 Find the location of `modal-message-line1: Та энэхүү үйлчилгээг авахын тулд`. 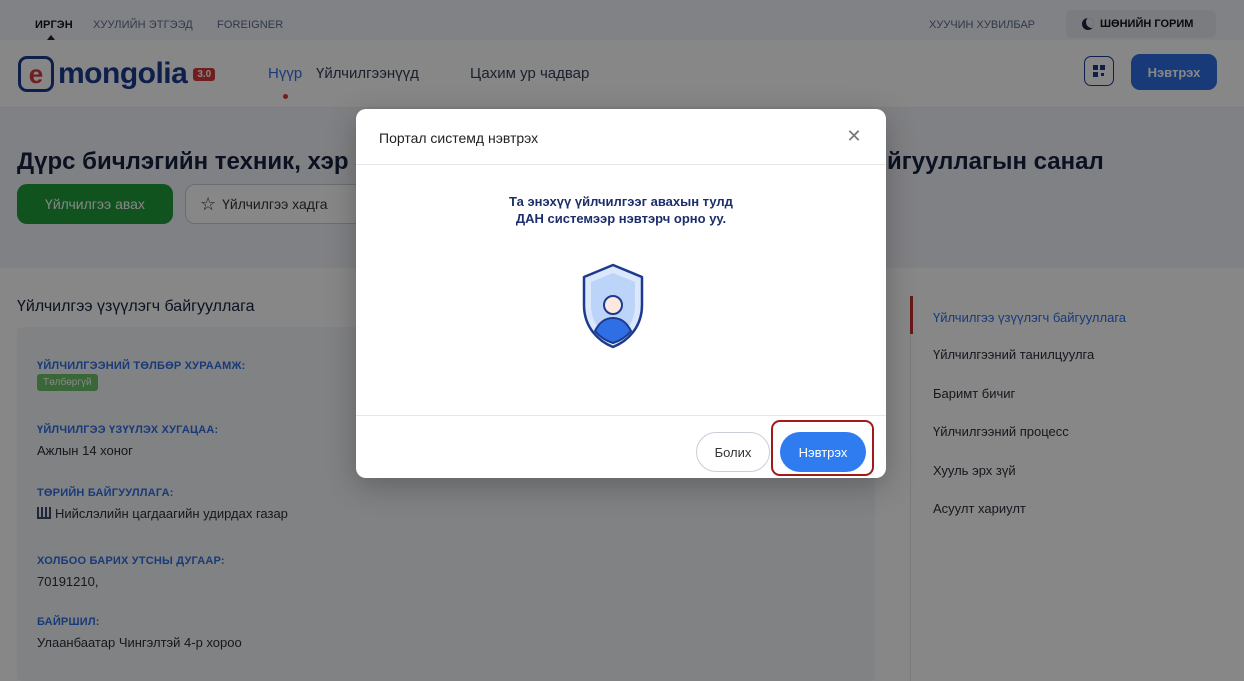

modal-message-line1: Та энэхүү үйлчилгээг авахын тулд is located at coordinates (621, 201).